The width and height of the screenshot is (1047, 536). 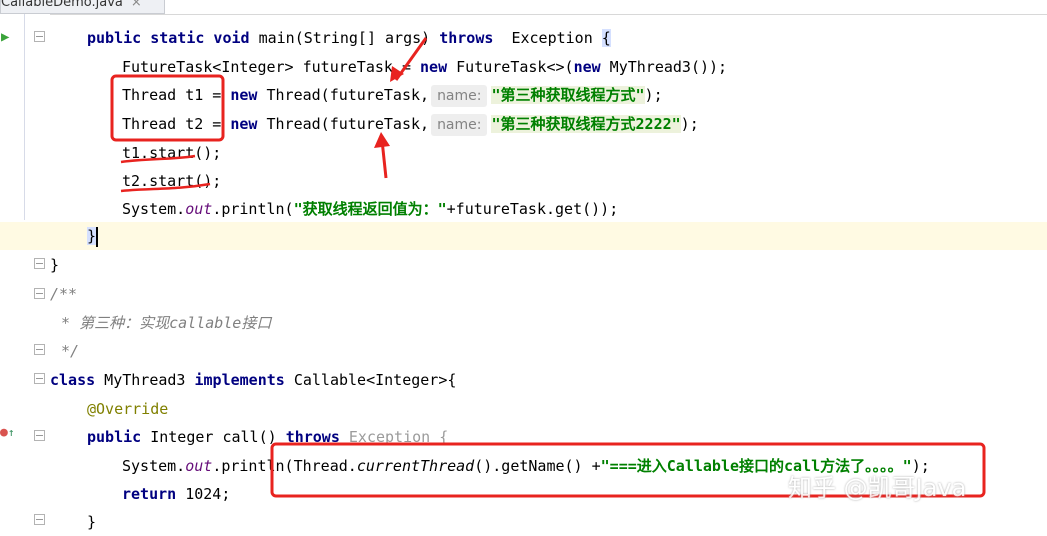 I want to click on editor-tab: CallableDemo.java ×, so click(x=82, y=7).